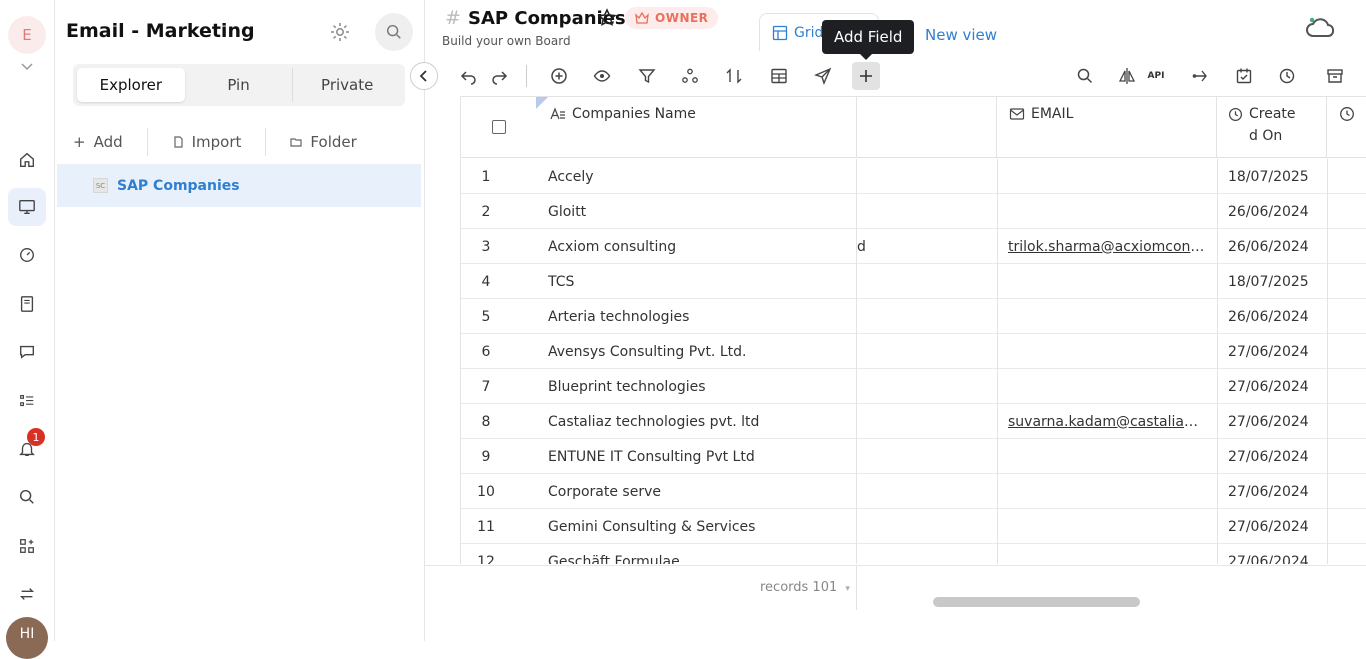  What do you see at coordinates (698, 526) in the screenshot?
I see `company-name-cell: Gemini Consulting & Services` at bounding box center [698, 526].